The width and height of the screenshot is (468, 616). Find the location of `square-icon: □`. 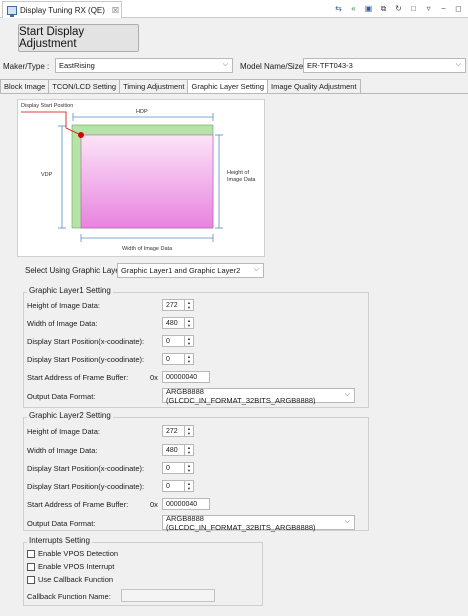

square-icon: □ is located at coordinates (413, 8).